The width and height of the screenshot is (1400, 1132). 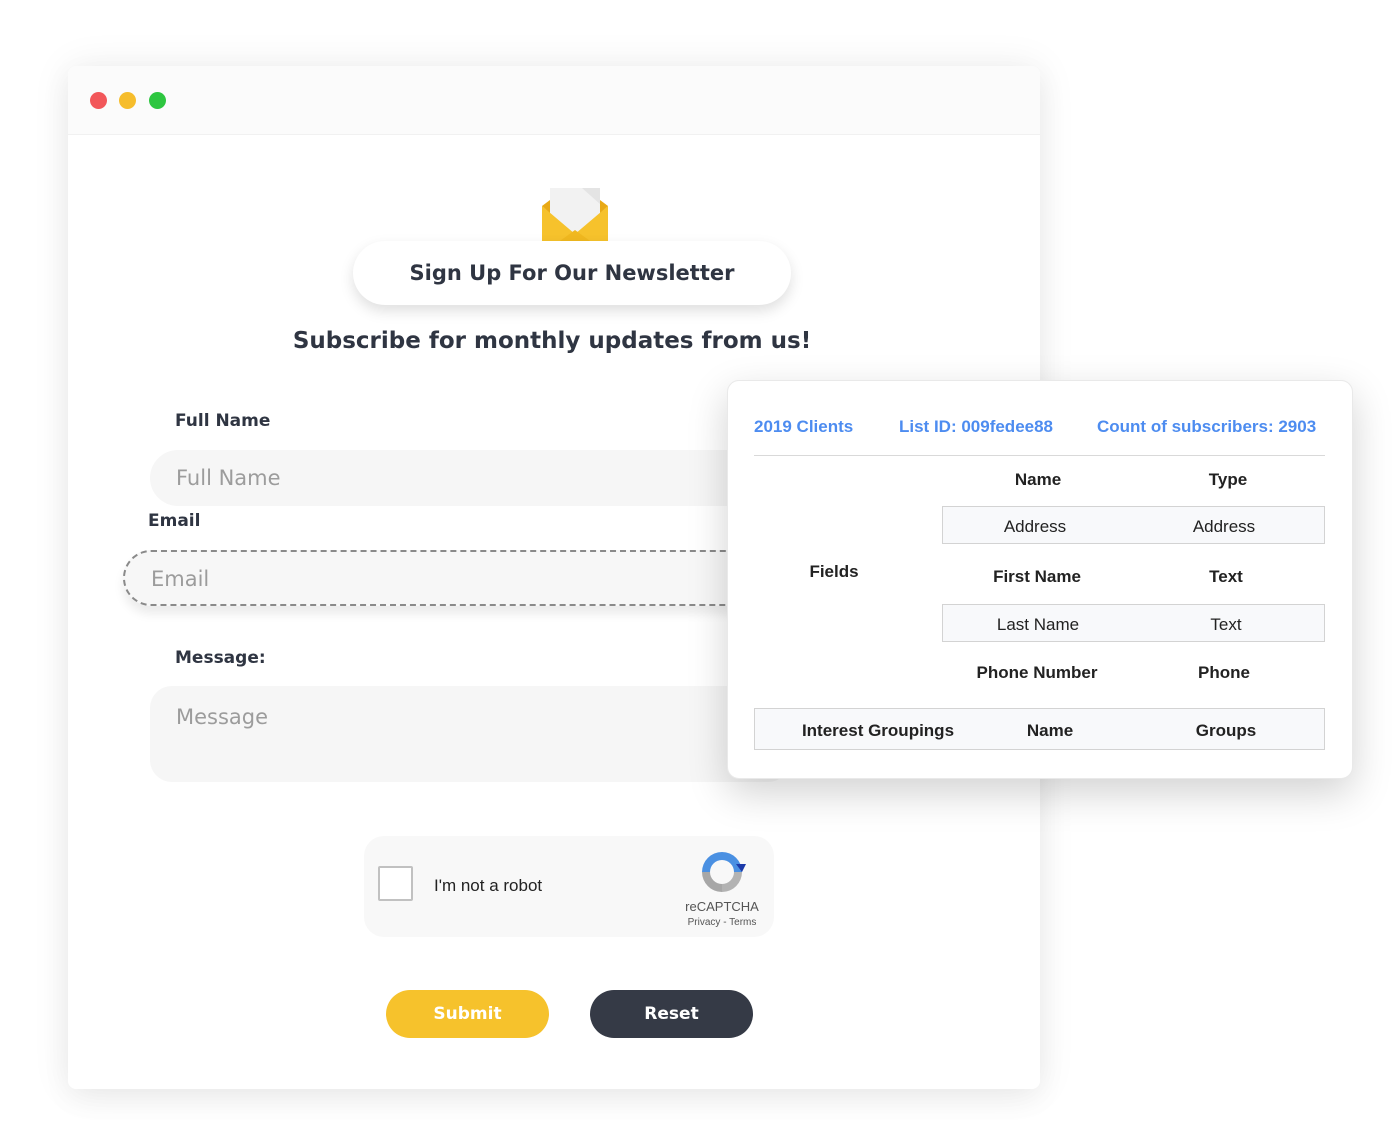 What do you see at coordinates (724, 872) in the screenshot?
I see `recaptcha-logo-icon` at bounding box center [724, 872].